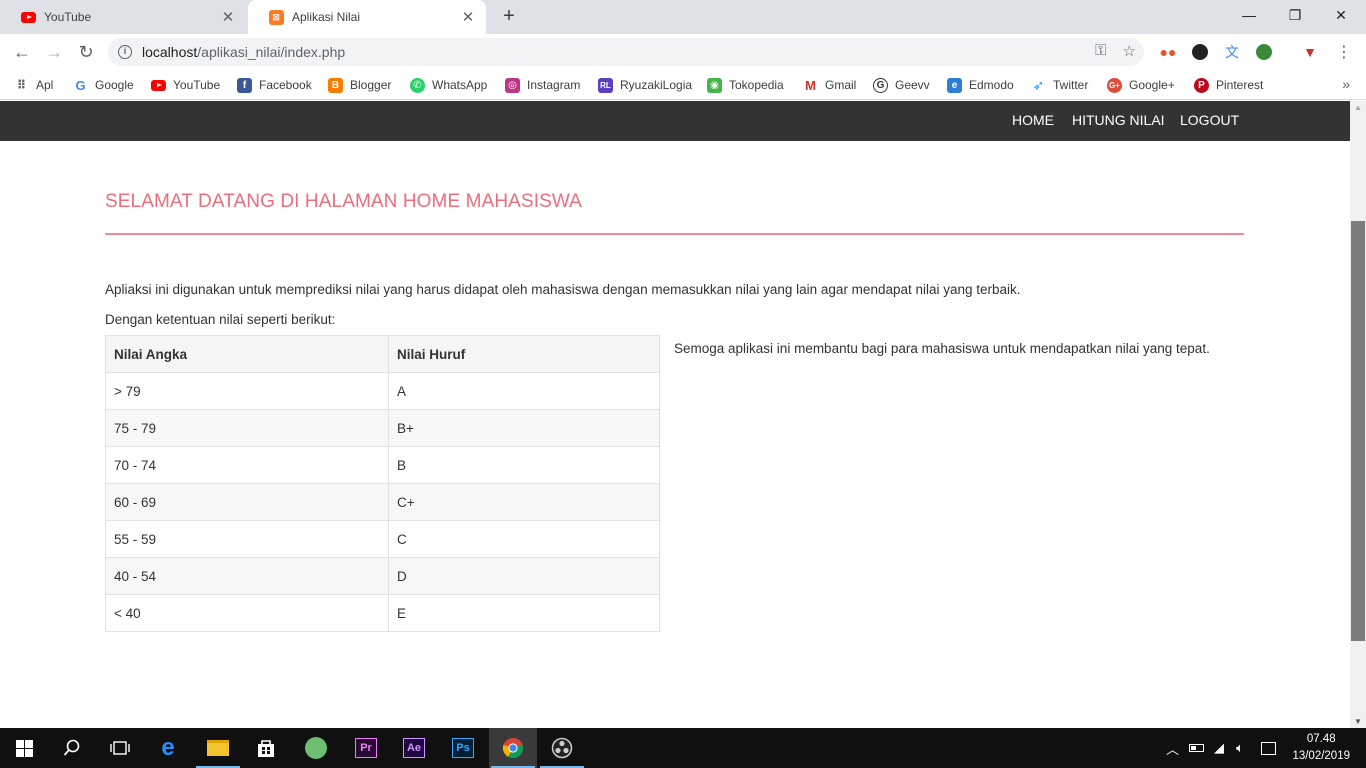 The image size is (1366, 768). I want to click on nav-home-link: HOME, so click(1033, 121).